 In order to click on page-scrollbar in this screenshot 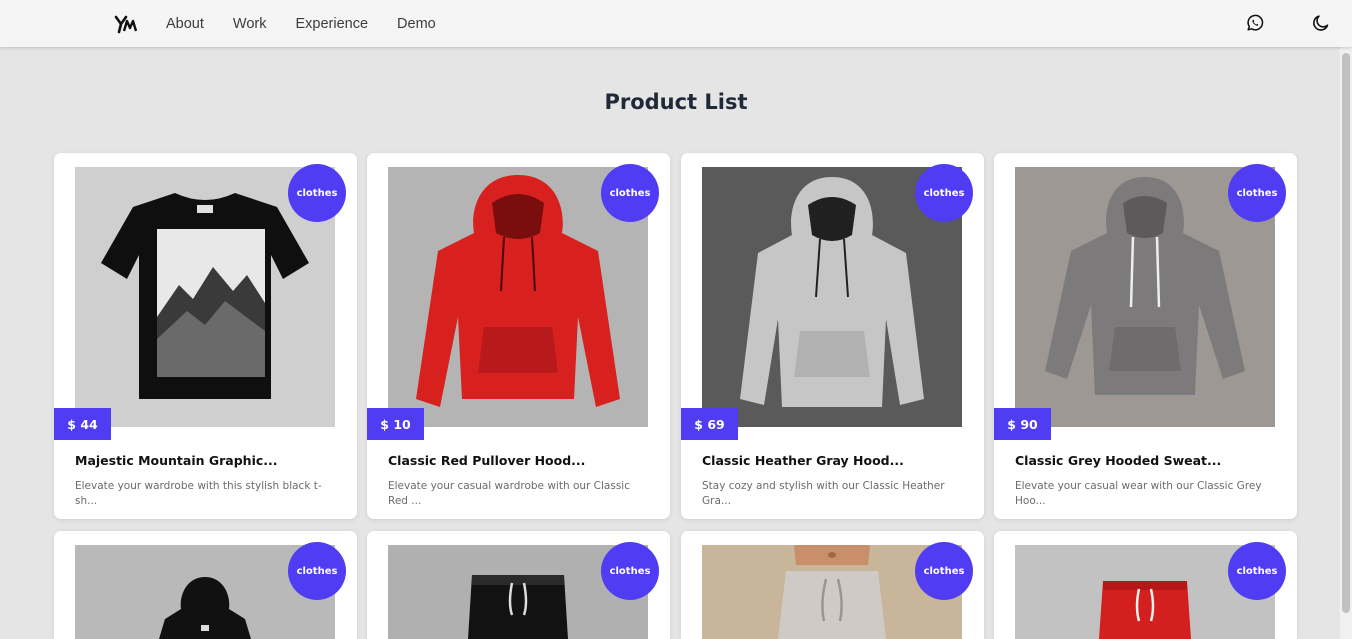, I will do `click(1346, 343)`.